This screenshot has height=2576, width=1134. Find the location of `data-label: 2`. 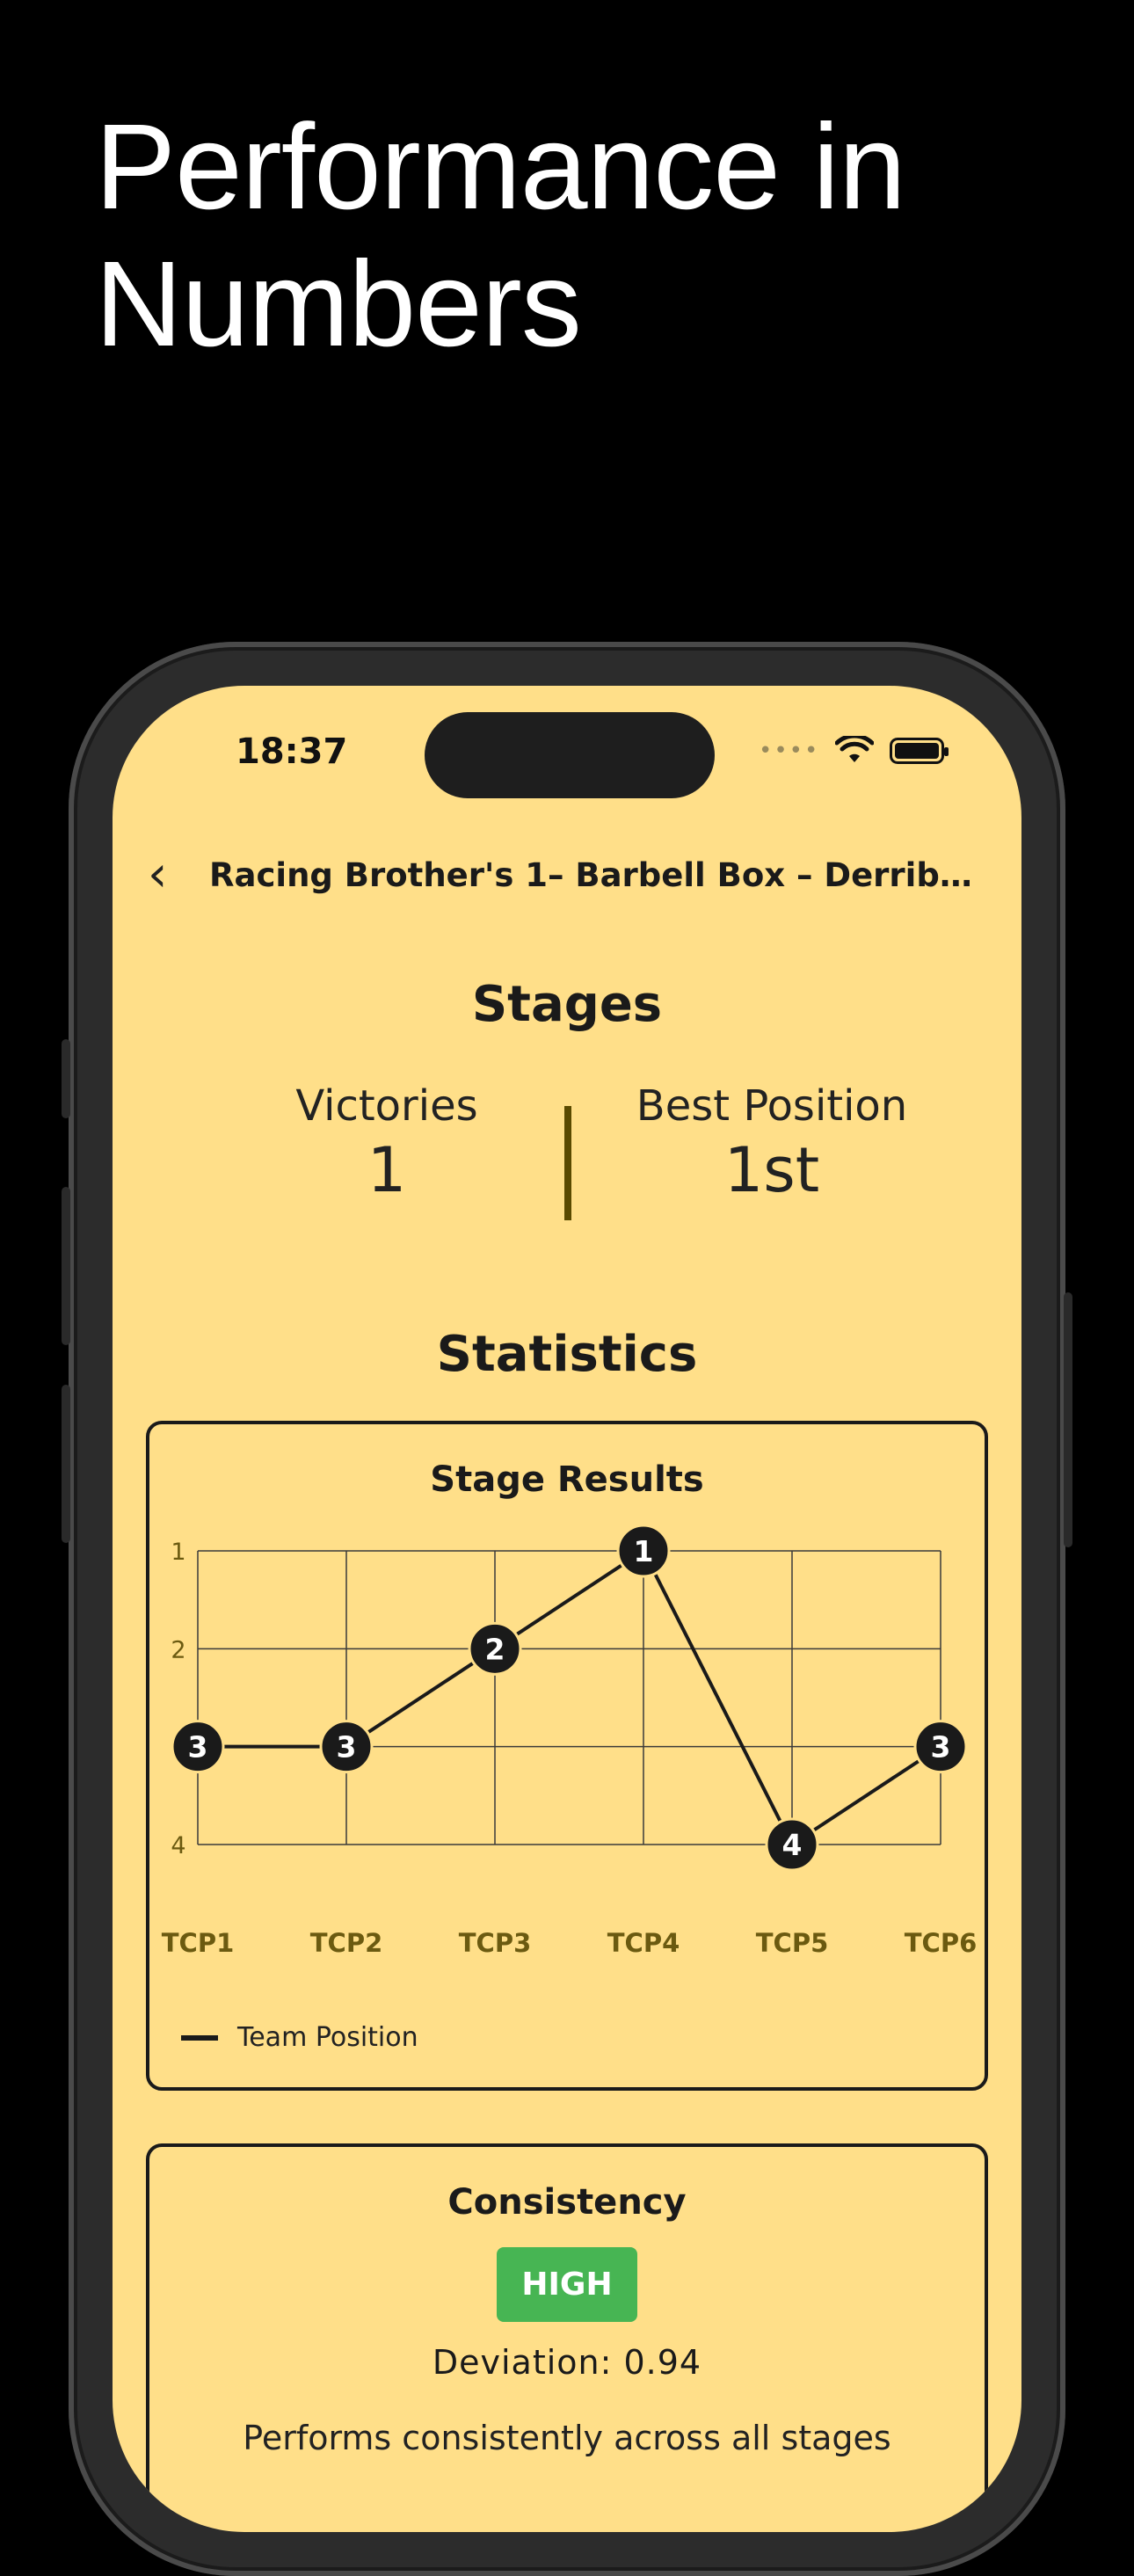

data-label: 2 is located at coordinates (495, 1649).